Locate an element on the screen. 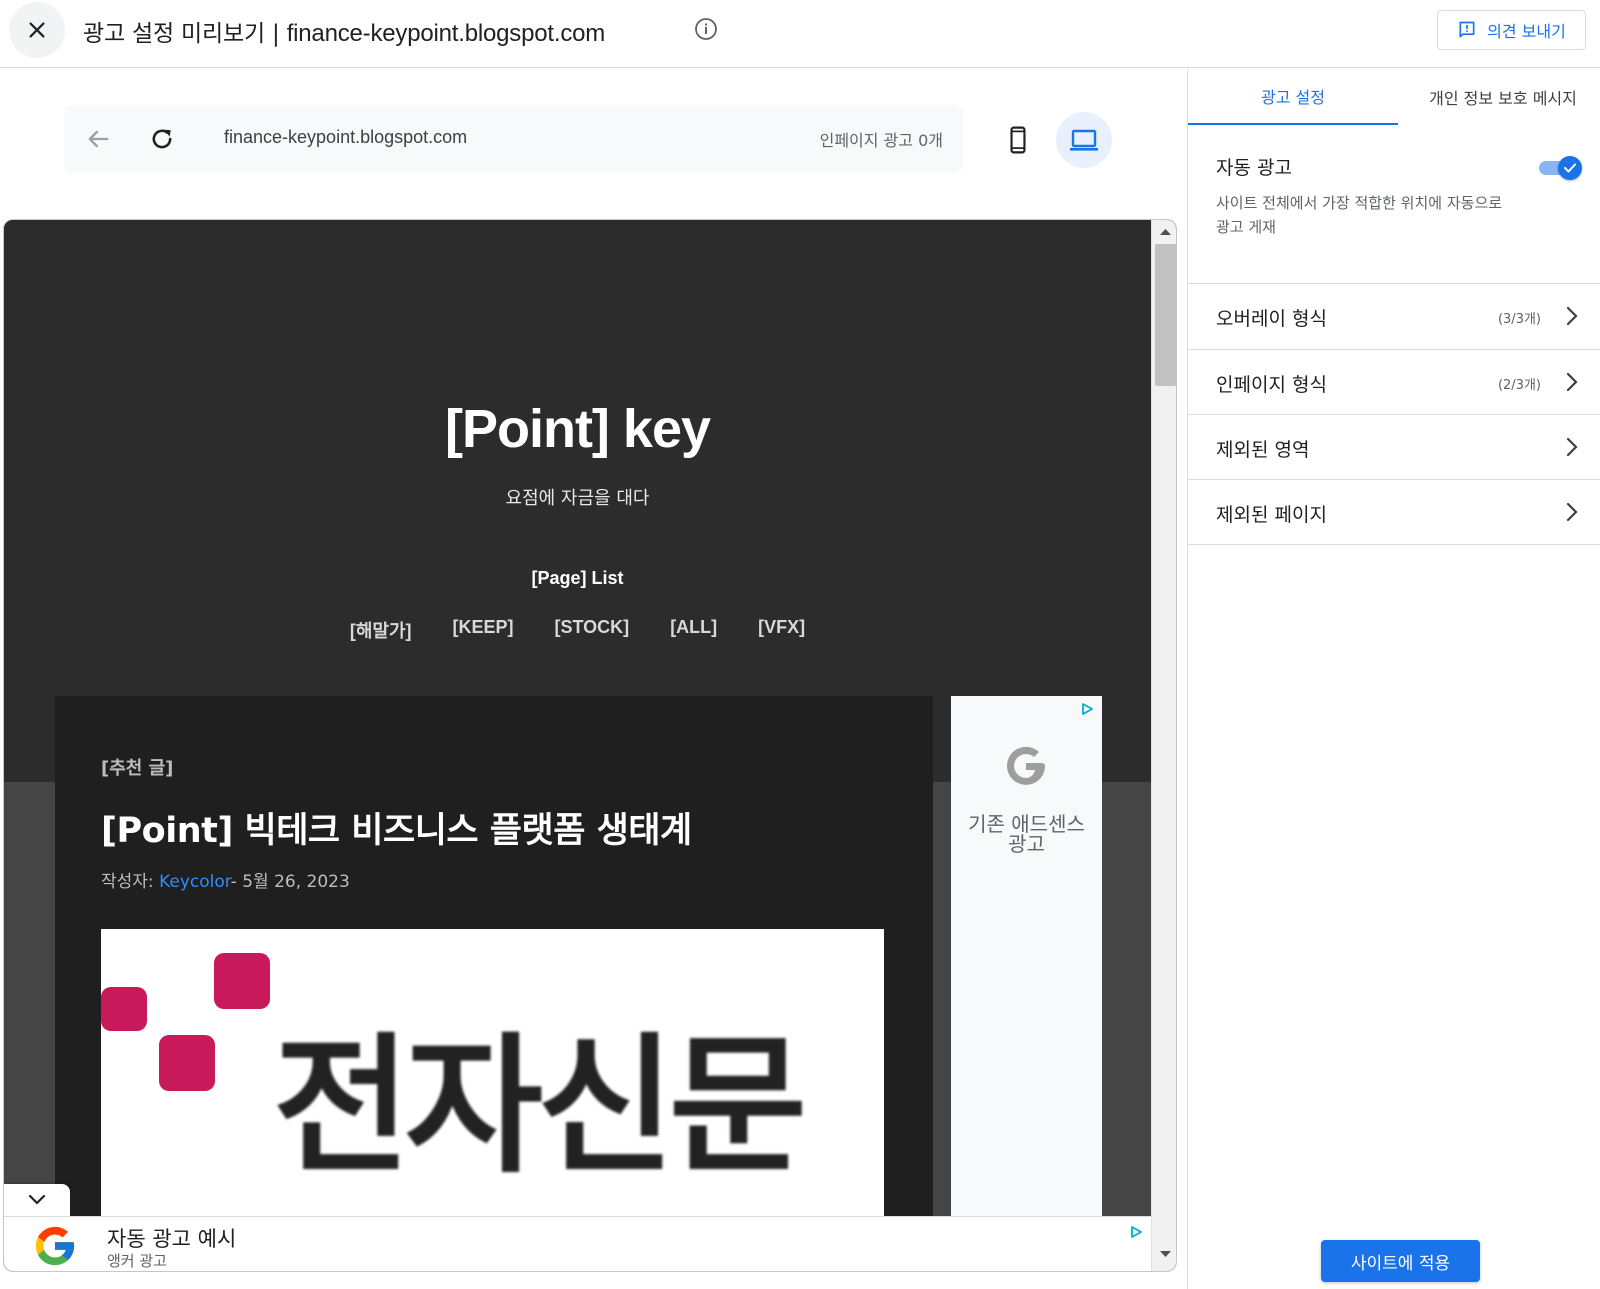 The width and height of the screenshot is (1600, 1289). post-date: - 5월 26, 2023 is located at coordinates (290, 882).